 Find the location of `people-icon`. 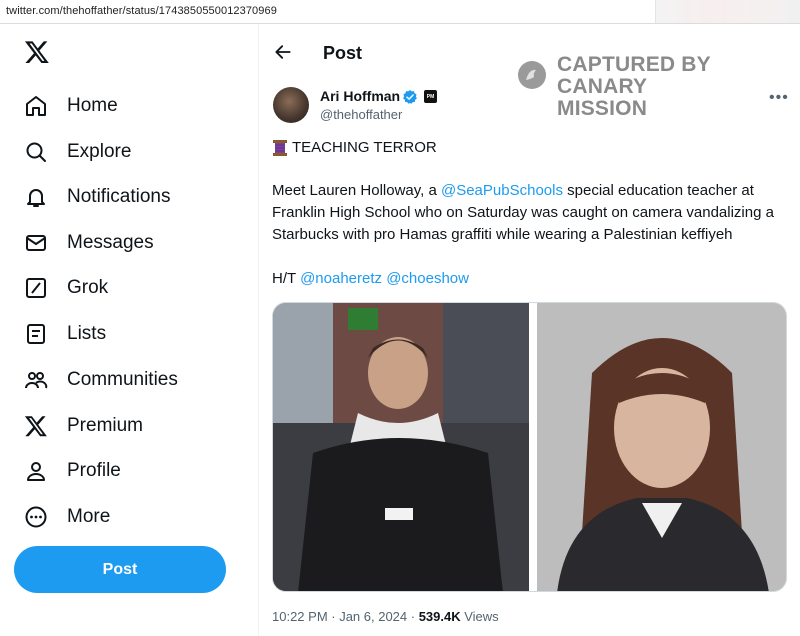

people-icon is located at coordinates (36, 380).